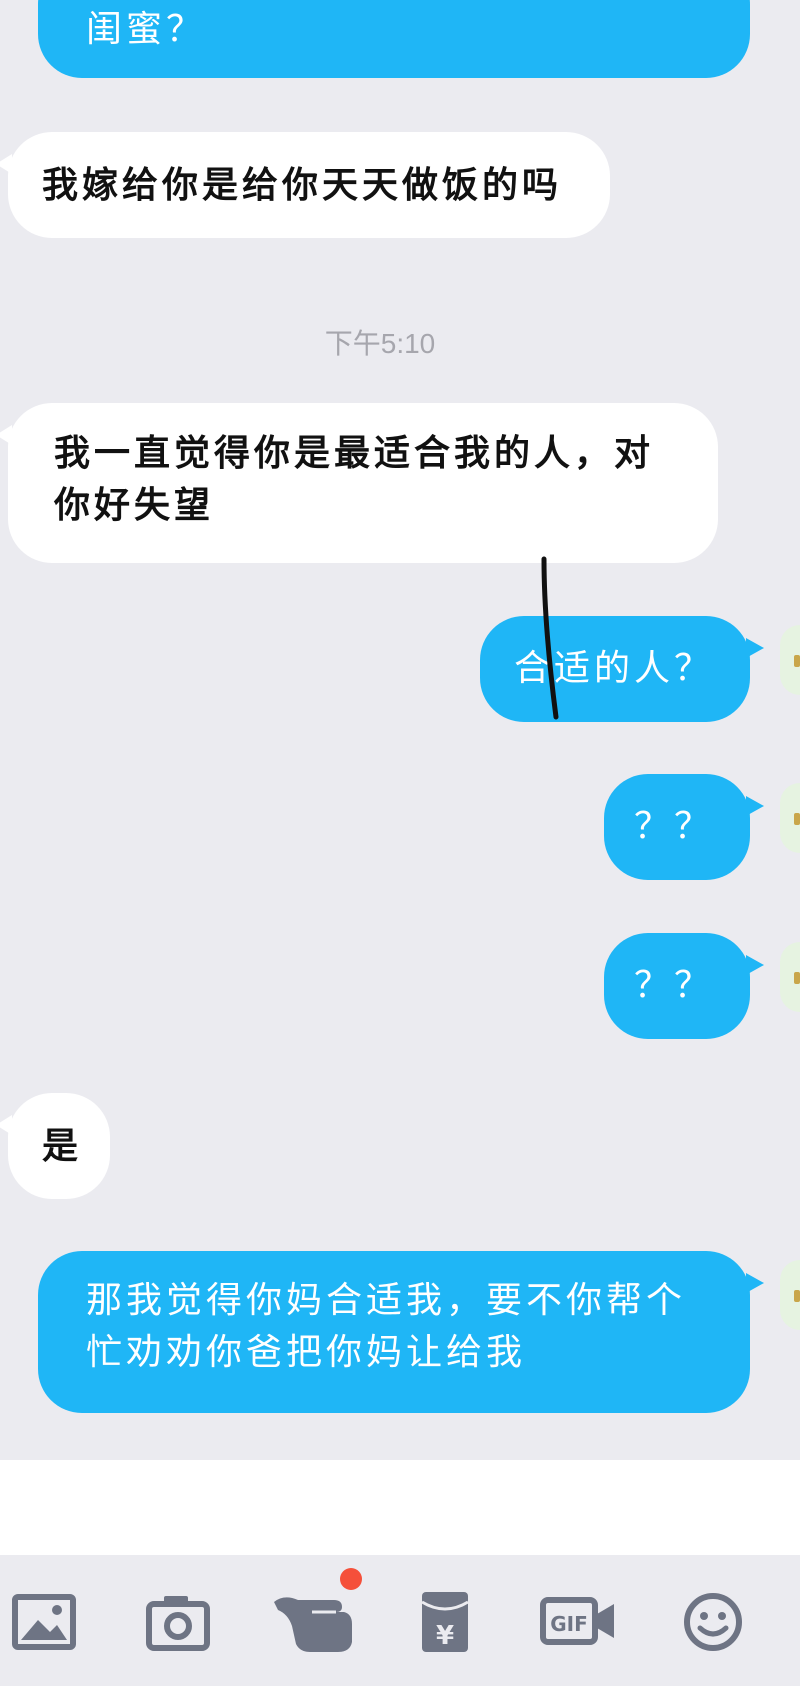  Describe the element at coordinates (380, 343) in the screenshot. I see `message-timestamp: 下午5:10` at that location.